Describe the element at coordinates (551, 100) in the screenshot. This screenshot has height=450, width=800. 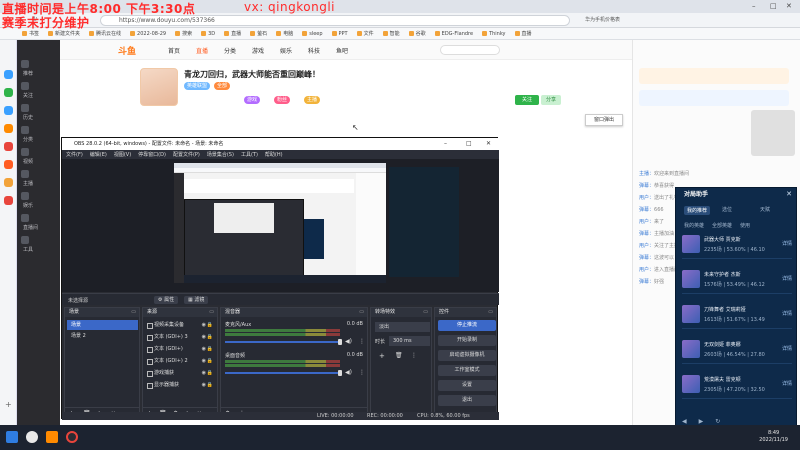
I see `share-button: 分享` at that location.